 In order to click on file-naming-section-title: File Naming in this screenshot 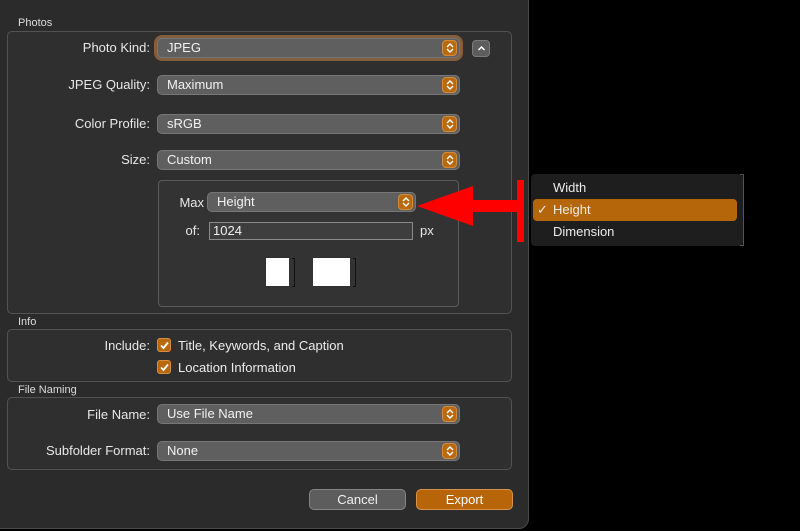, I will do `click(47, 390)`.